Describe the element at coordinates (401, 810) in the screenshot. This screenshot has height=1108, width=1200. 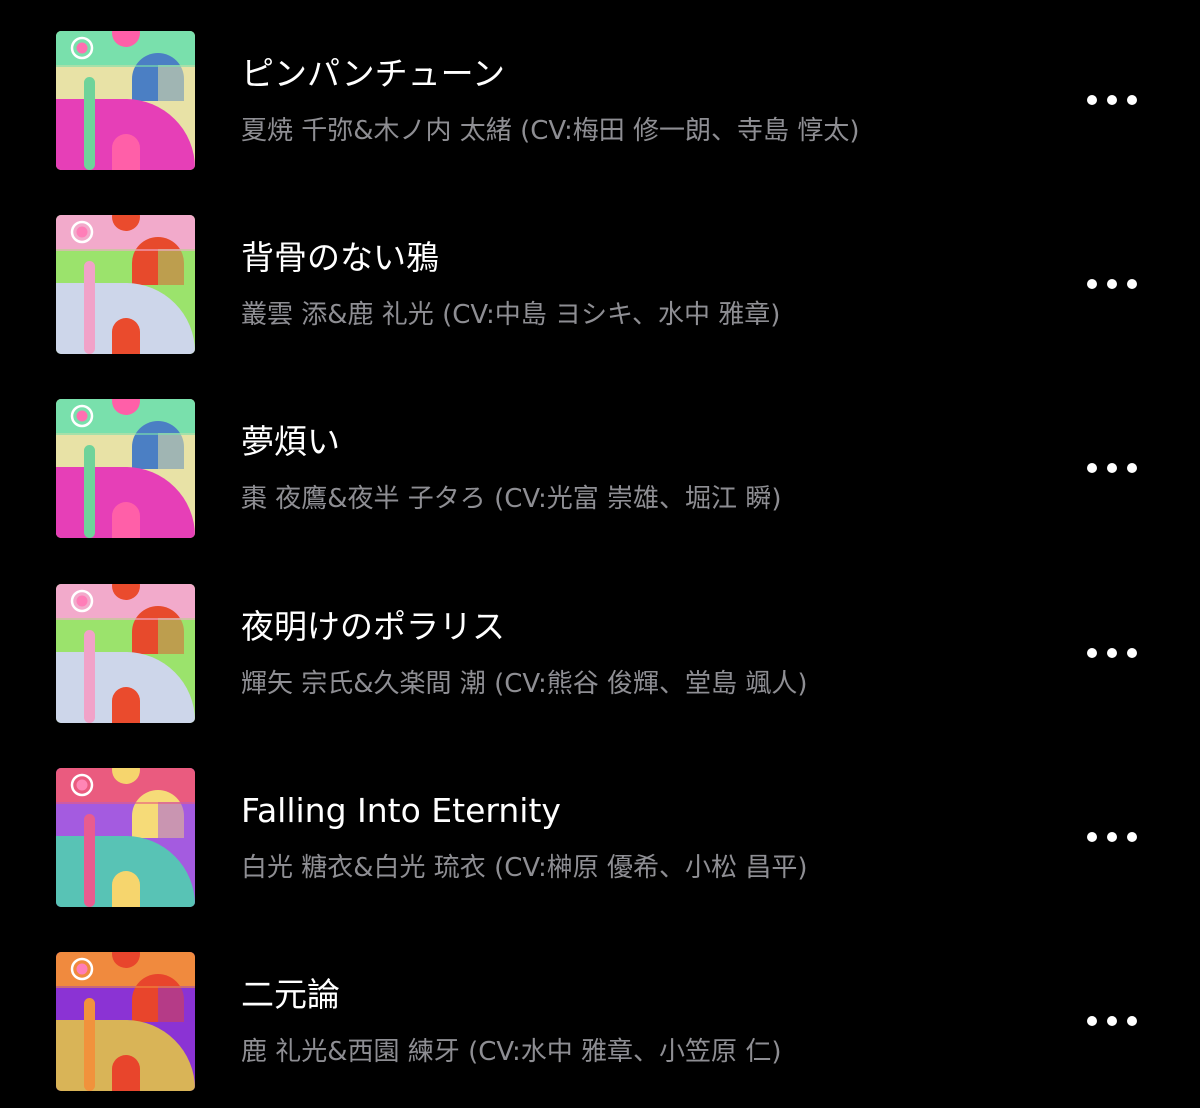
I see `track-title: Falling Into Eternity` at that location.